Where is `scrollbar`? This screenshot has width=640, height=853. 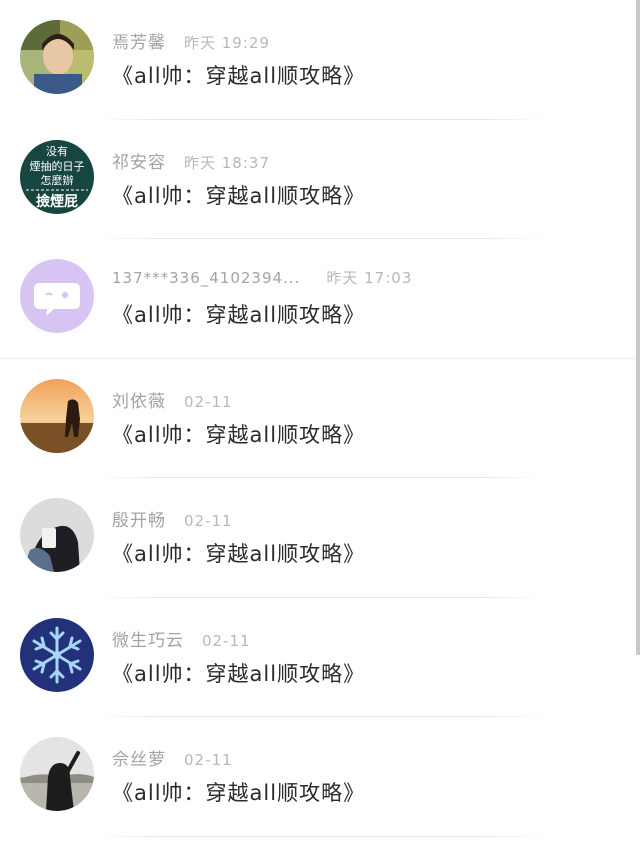
scrollbar is located at coordinates (638, 327).